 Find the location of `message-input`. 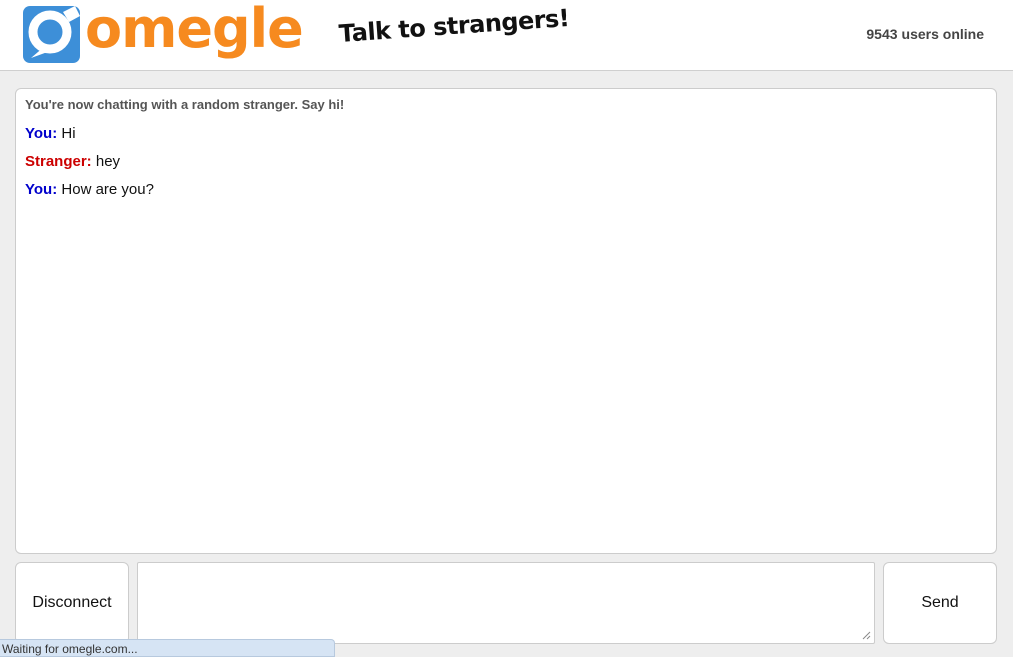

message-input is located at coordinates (506, 603).